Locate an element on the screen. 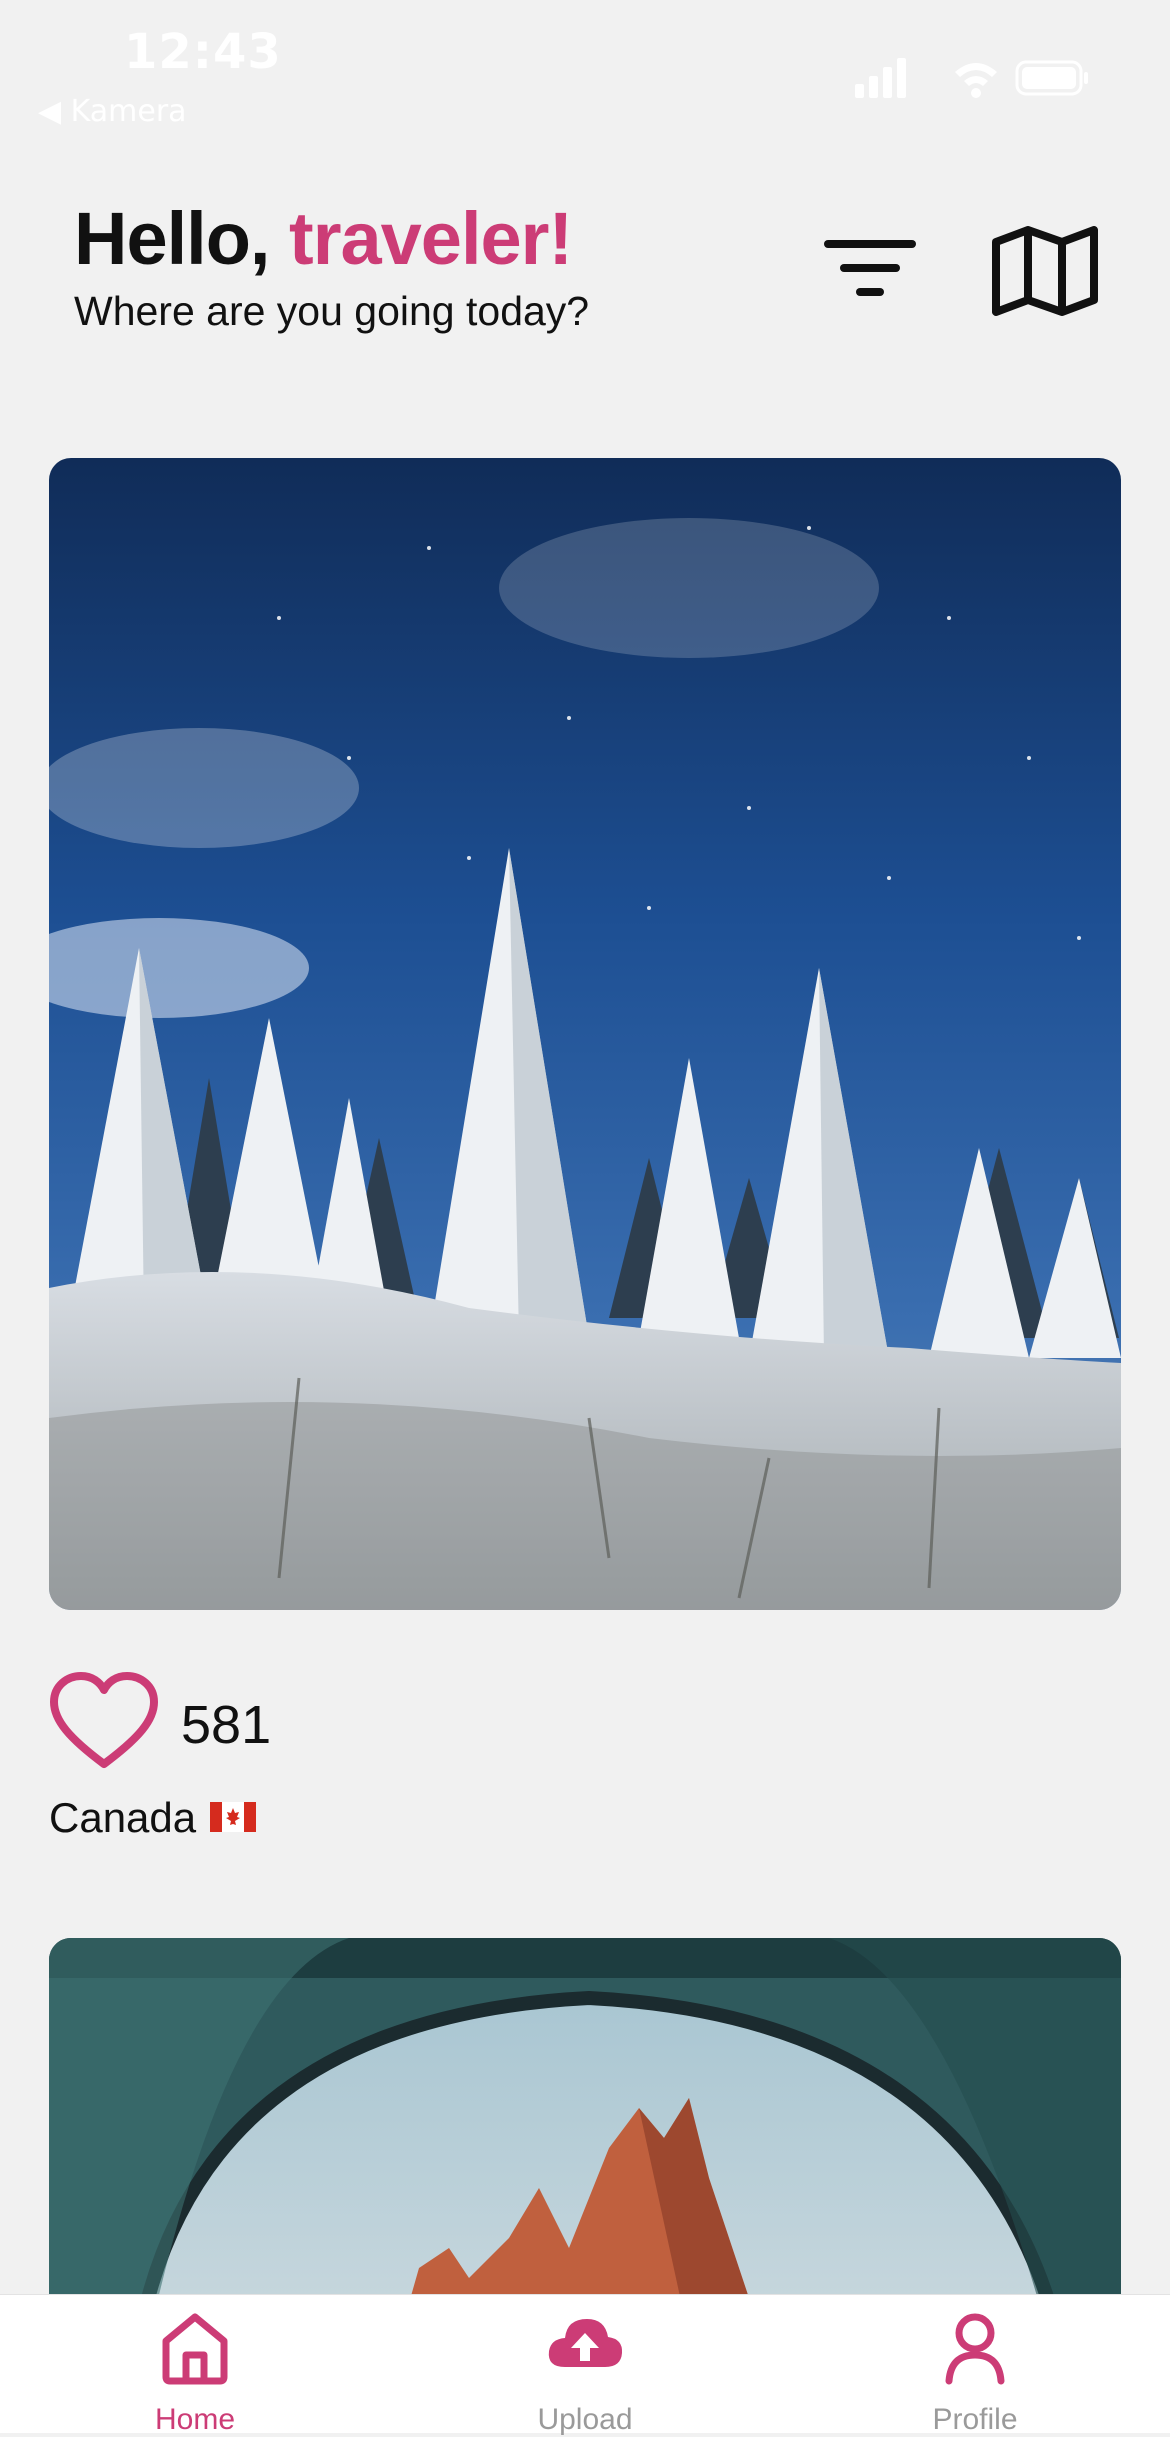  nav-upload: Upload is located at coordinates (585, 2365).